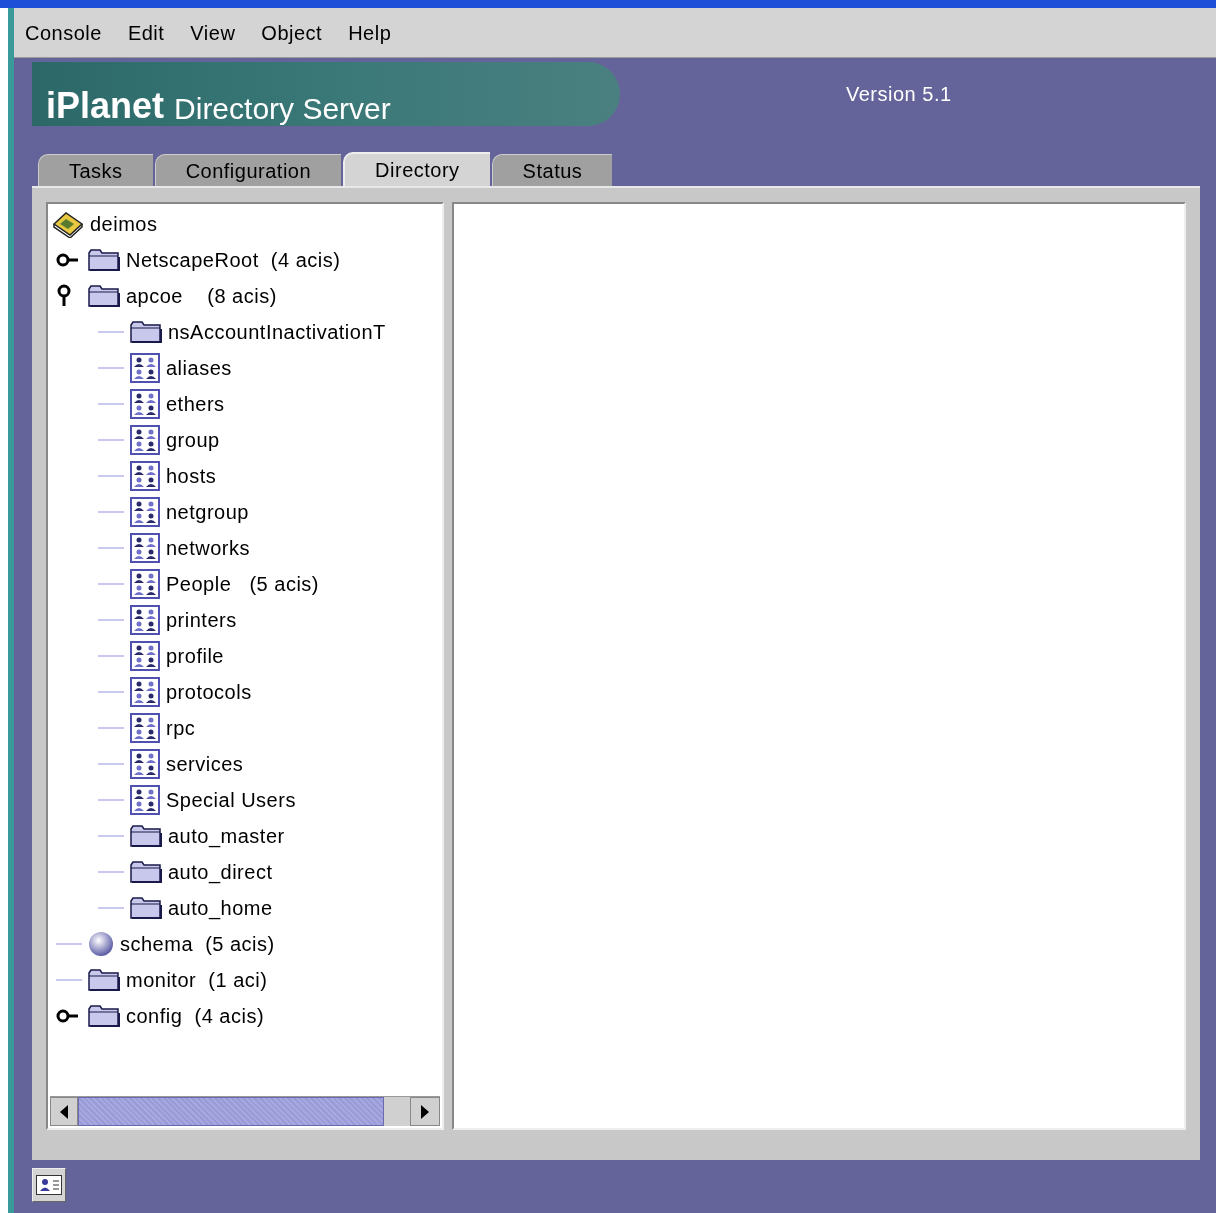 The height and width of the screenshot is (1213, 1216). I want to click on tree-node-label: Special Users, so click(231, 800).